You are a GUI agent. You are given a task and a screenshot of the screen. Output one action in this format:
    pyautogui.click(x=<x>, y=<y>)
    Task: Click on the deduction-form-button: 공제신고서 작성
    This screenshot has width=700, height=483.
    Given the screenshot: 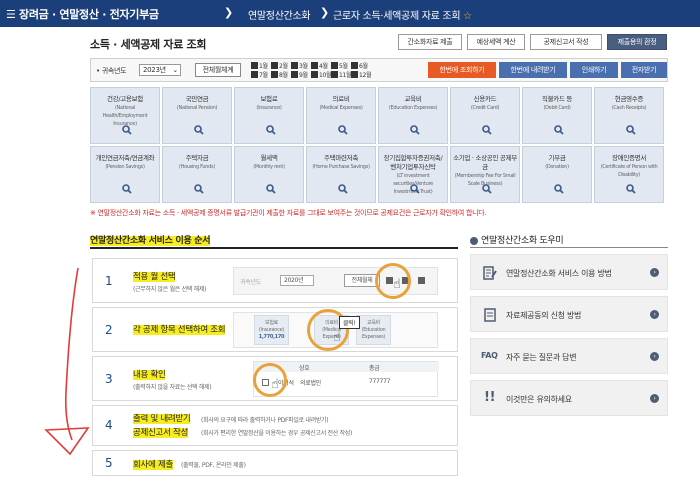 What is the action you would take?
    pyautogui.click(x=566, y=42)
    